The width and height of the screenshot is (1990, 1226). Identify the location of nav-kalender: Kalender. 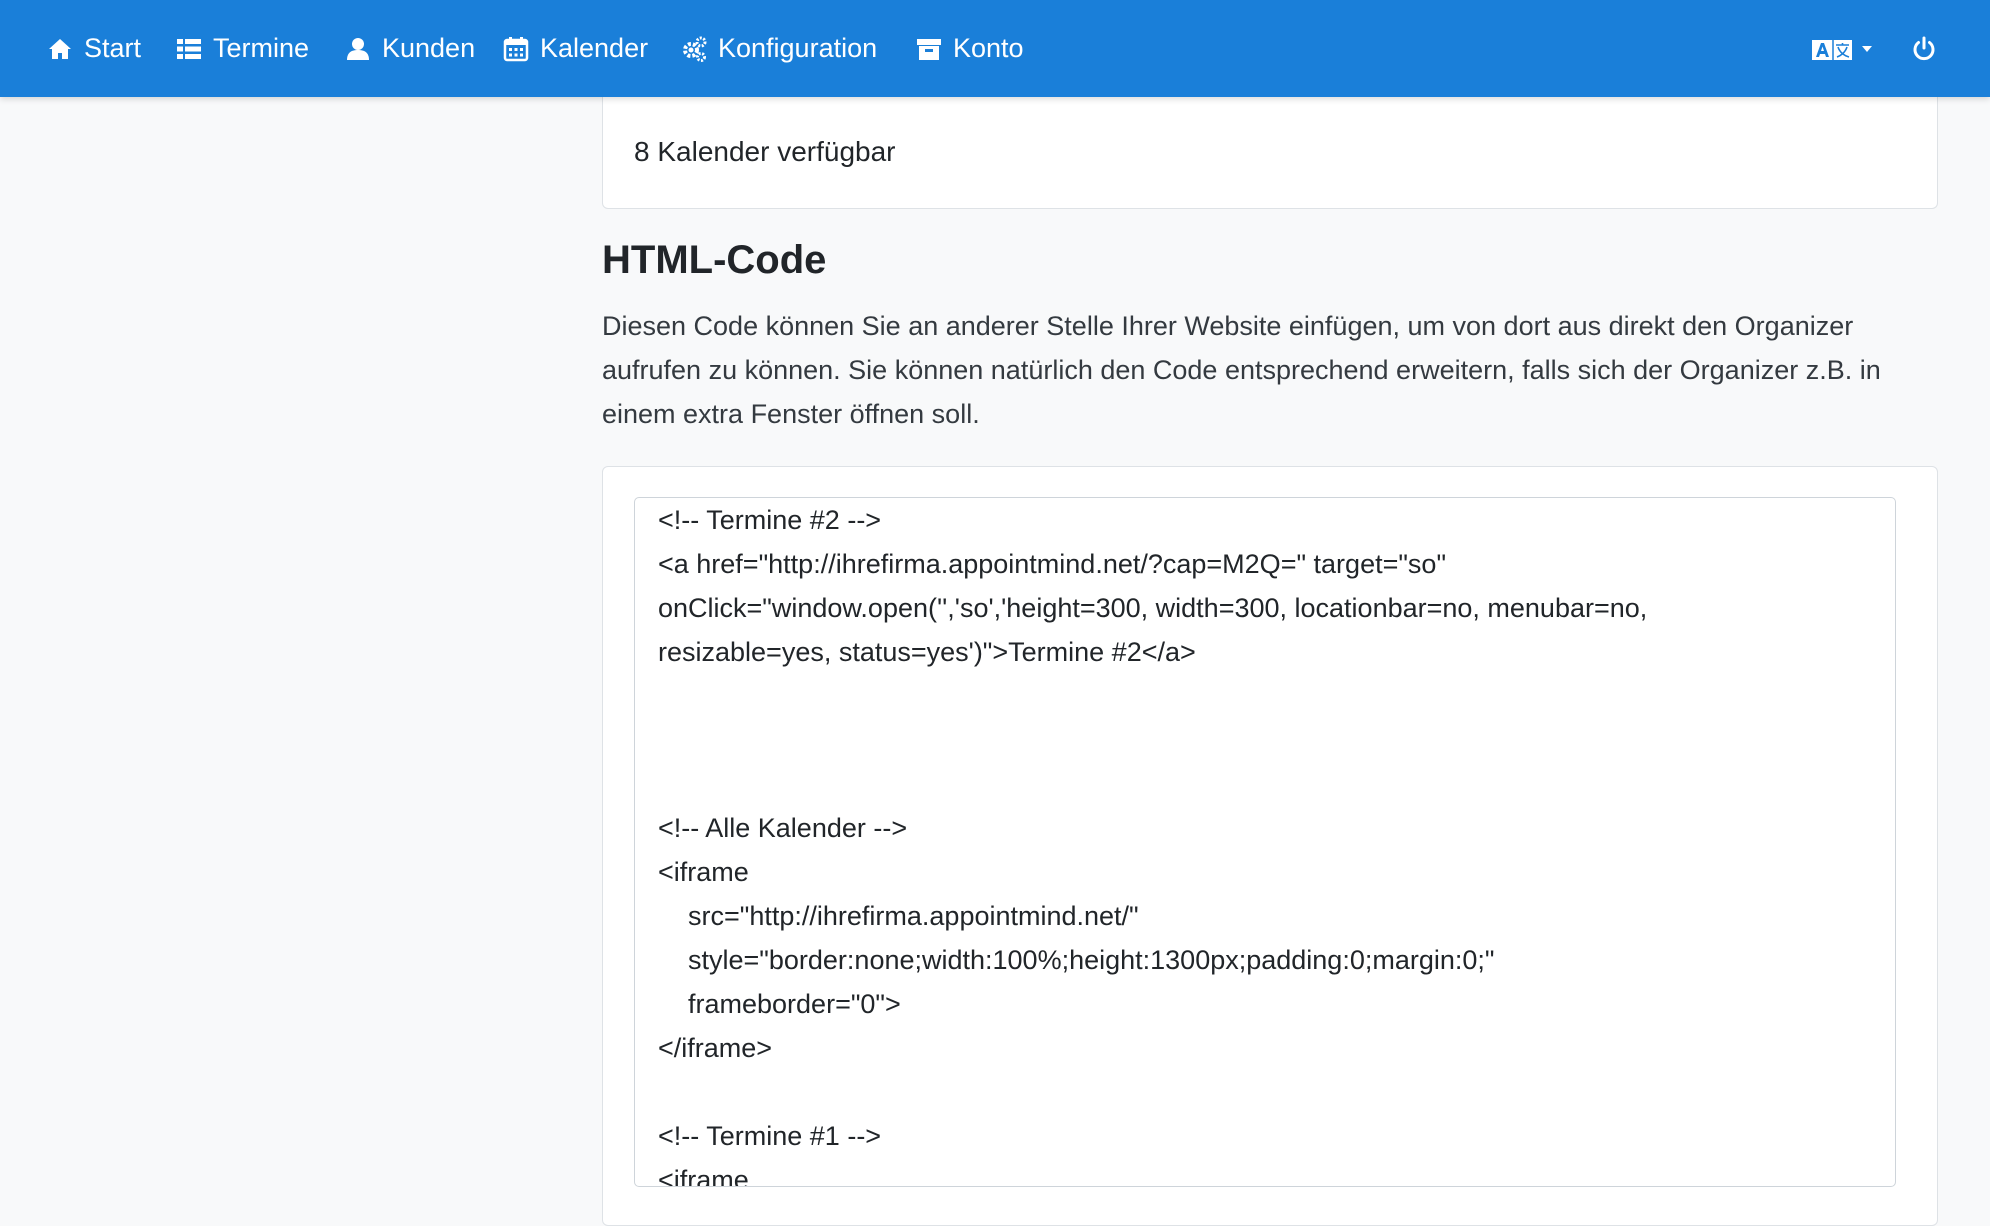
(575, 48).